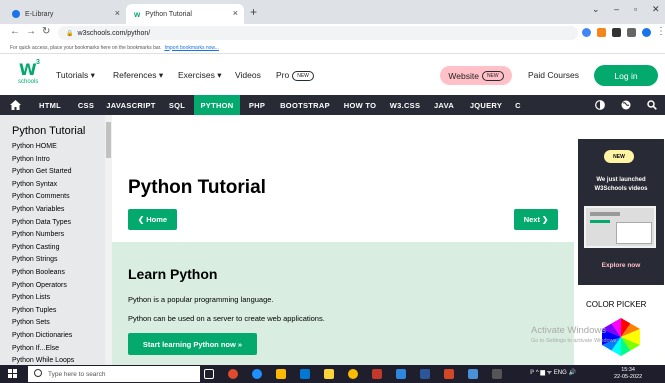  I want to click on extension-icon, so click(586, 32).